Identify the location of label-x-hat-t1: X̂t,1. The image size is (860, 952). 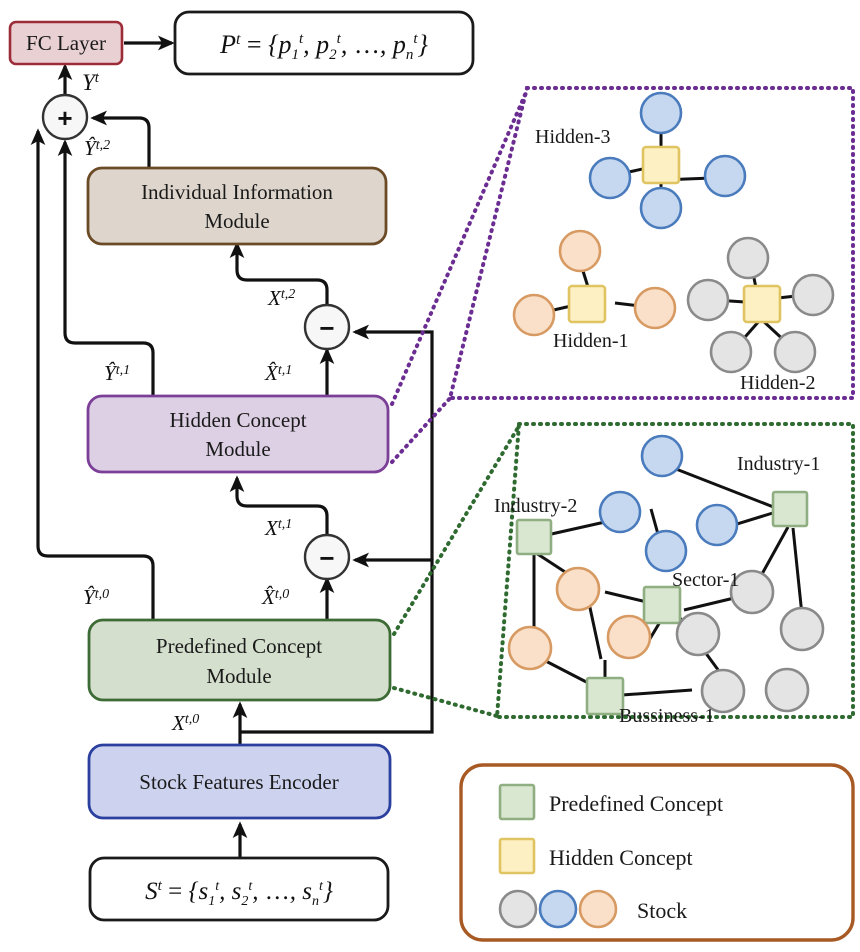
(278, 373).